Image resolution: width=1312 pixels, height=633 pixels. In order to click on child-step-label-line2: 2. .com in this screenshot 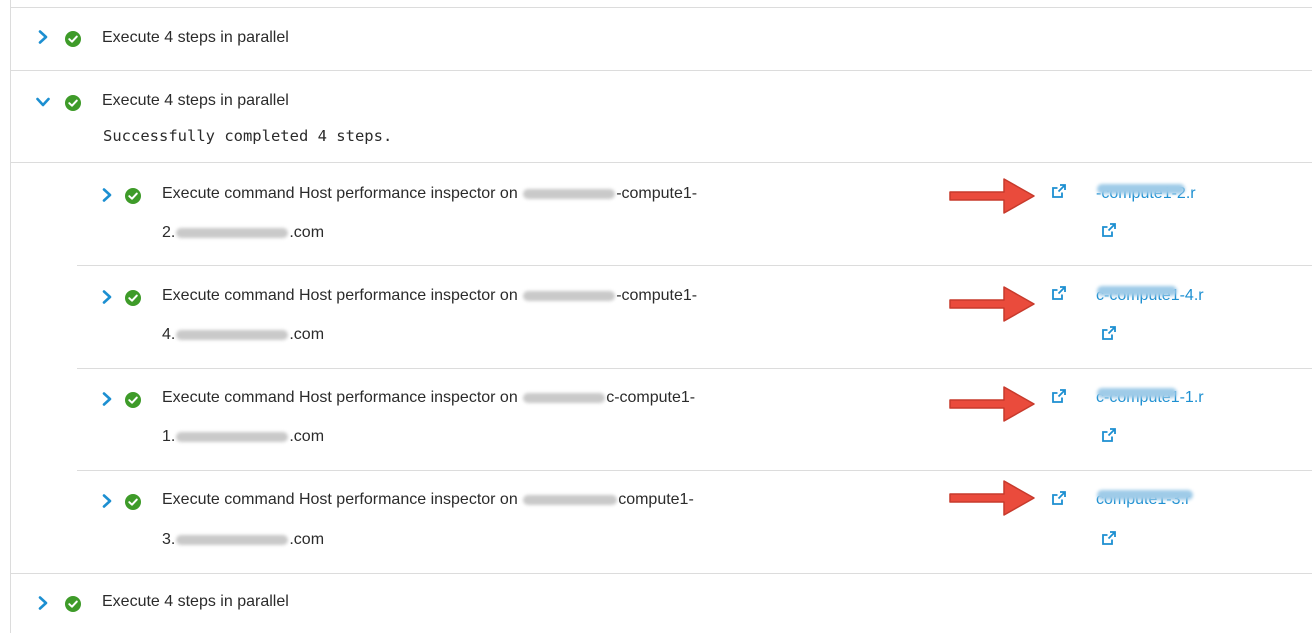, I will do `click(243, 232)`.